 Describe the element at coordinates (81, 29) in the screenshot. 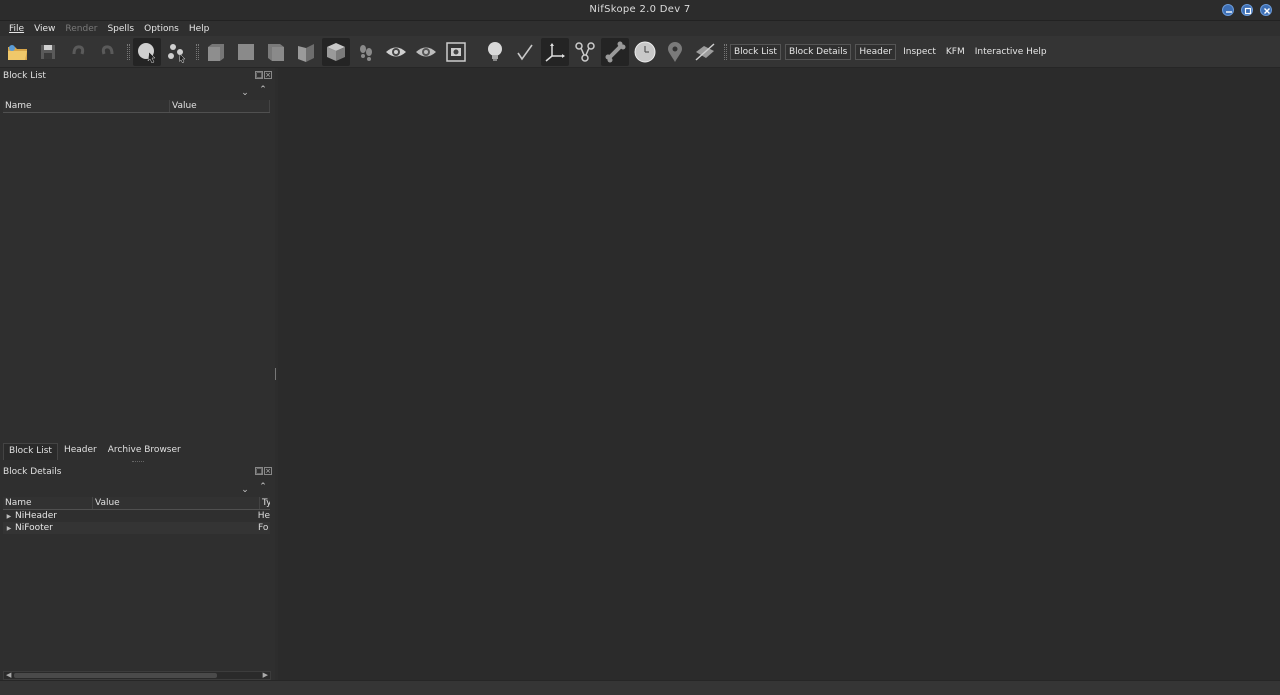

I see `menu-render: Render` at that location.